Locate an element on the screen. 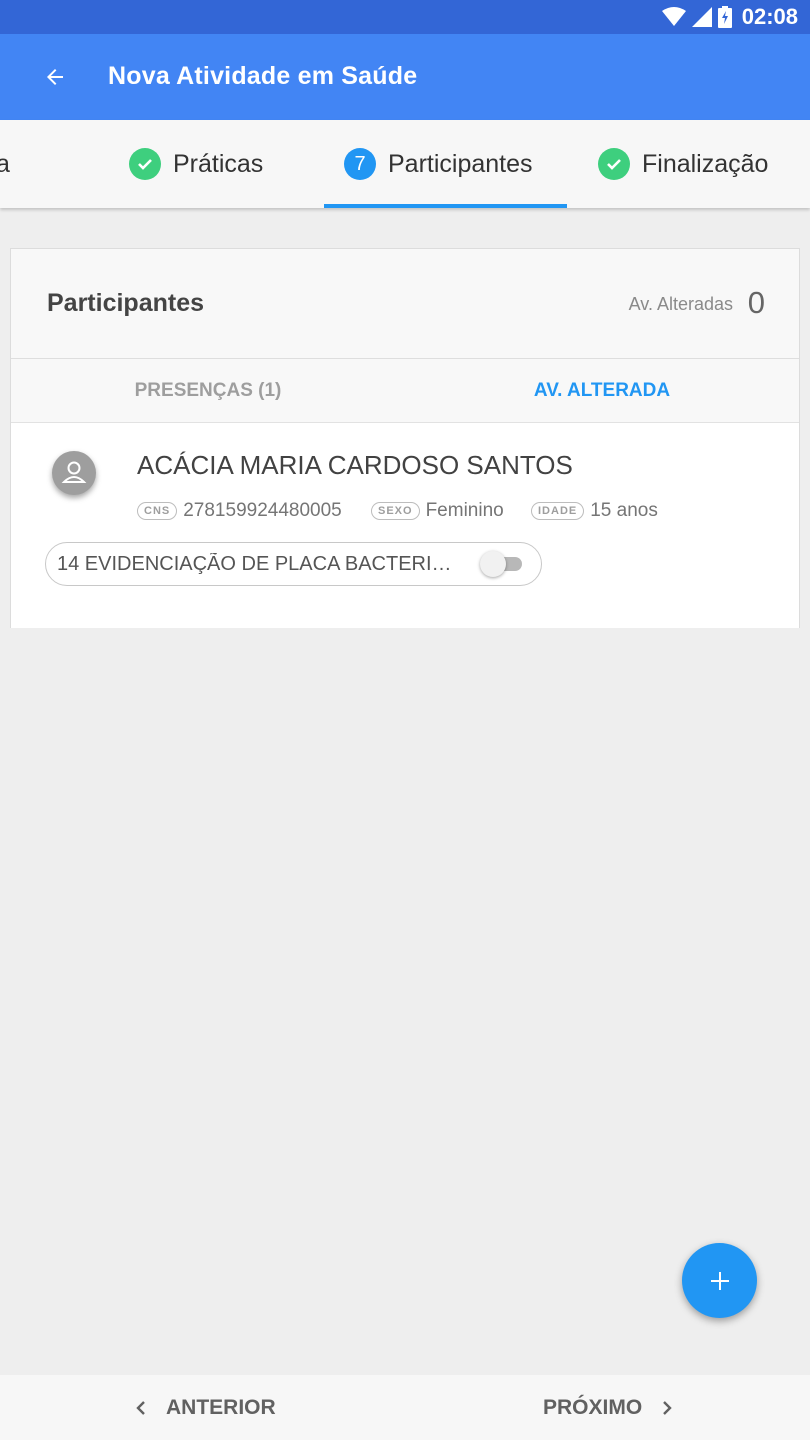 The width and height of the screenshot is (810, 1440). step-finalizacao: Finalização is located at coordinates (683, 164).